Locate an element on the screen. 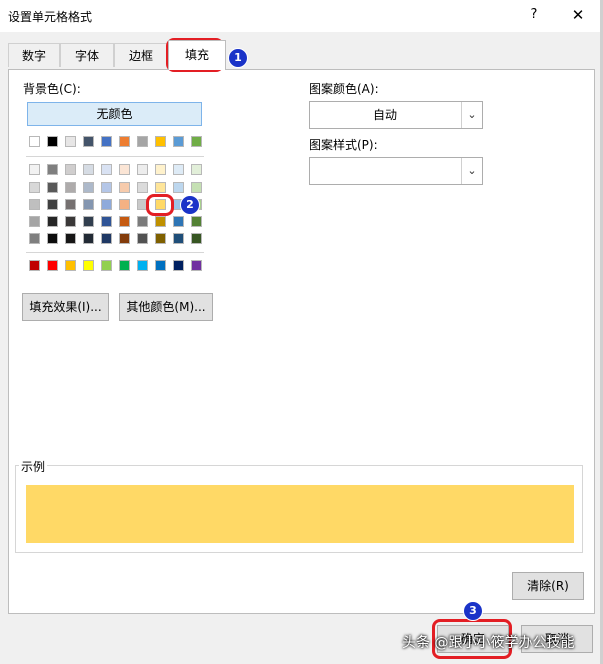  tab-font: 字体 is located at coordinates (87, 55).